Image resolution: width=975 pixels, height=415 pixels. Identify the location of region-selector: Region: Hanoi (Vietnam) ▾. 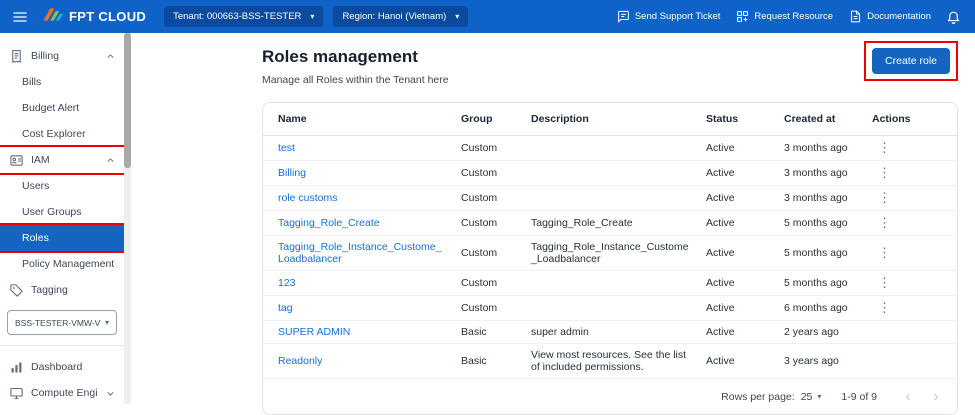
(401, 16).